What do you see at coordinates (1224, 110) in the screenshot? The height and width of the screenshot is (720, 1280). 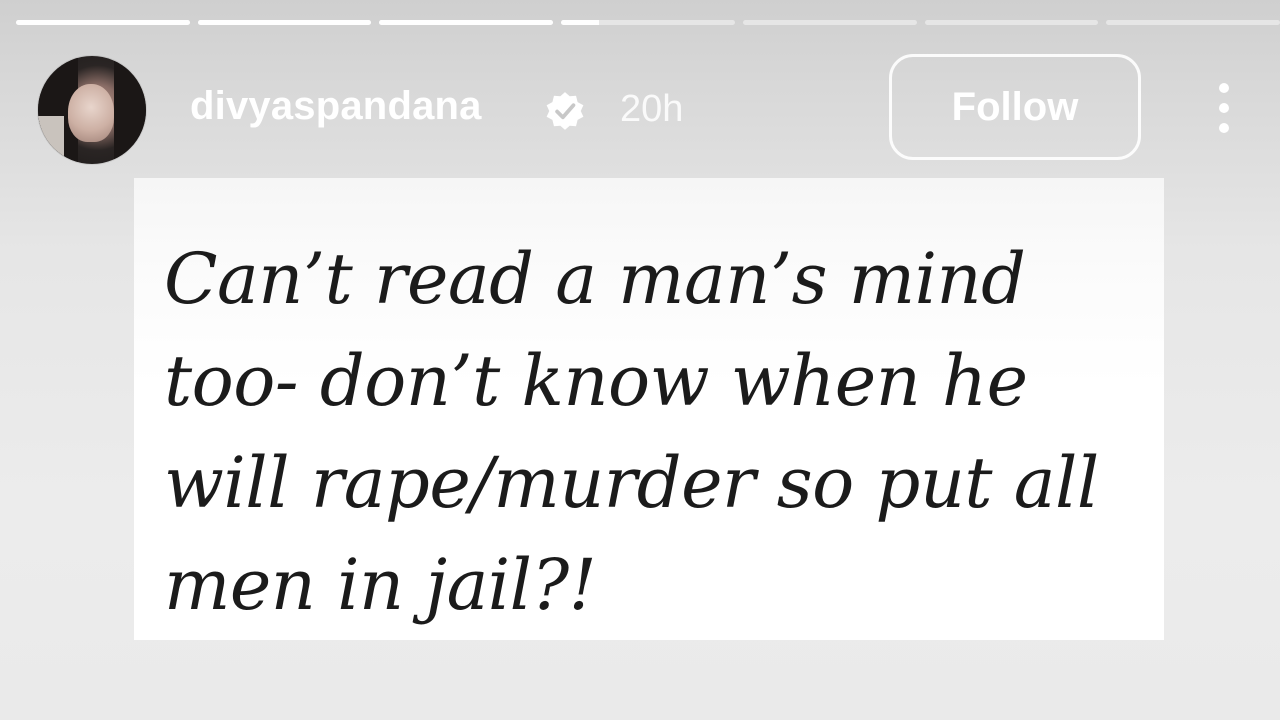 I see `more-options-icon` at bounding box center [1224, 110].